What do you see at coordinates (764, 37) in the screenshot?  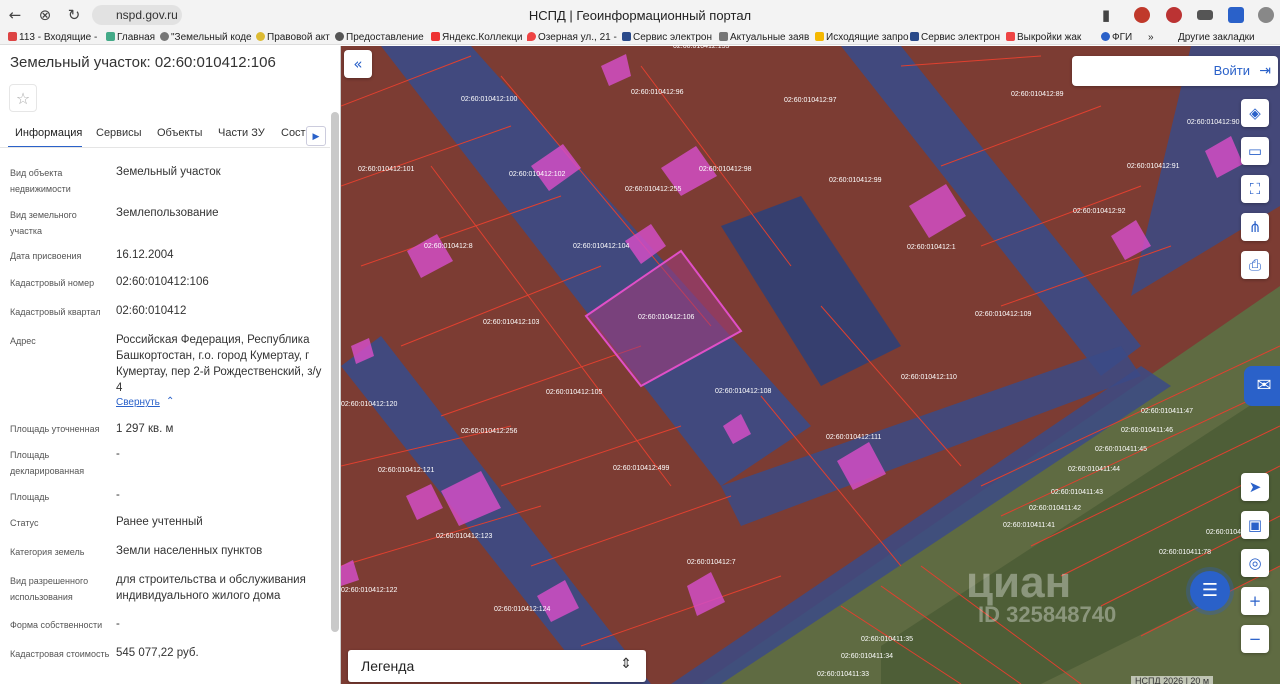 I see `bookmark-item: Актуальные заяв` at bounding box center [764, 37].